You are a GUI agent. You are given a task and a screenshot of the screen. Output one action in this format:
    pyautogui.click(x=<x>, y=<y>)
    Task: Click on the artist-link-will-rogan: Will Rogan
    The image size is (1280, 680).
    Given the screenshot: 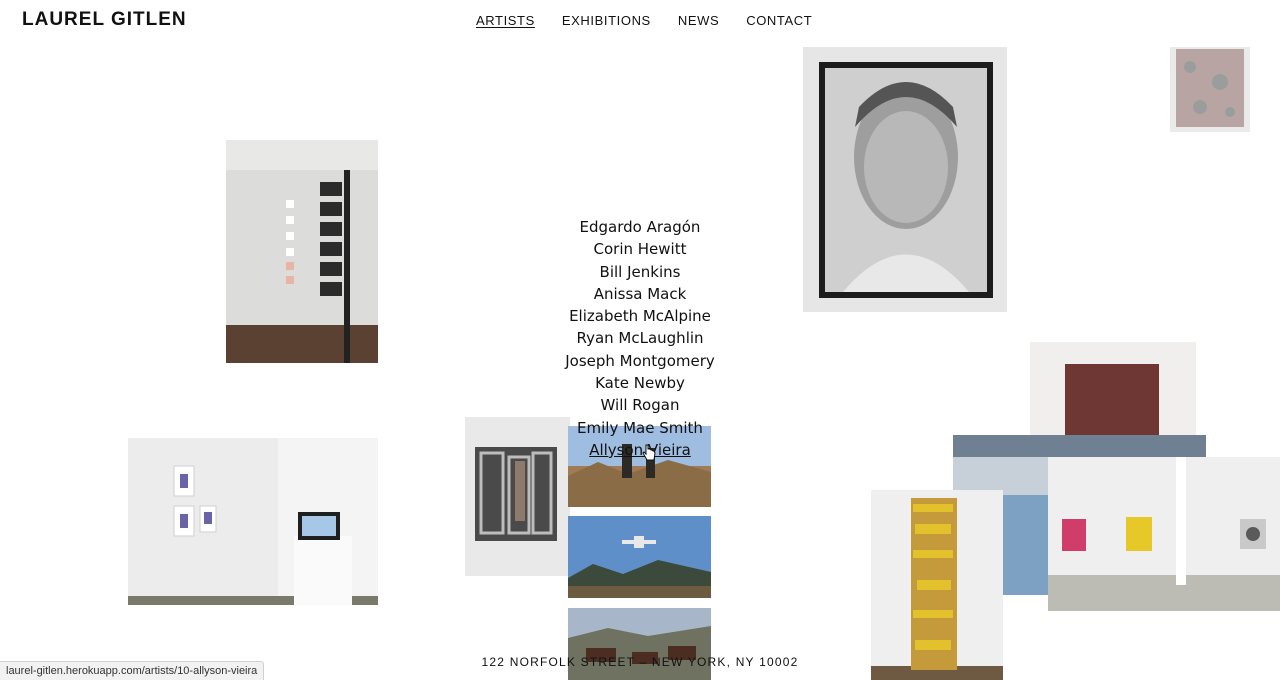 What is the action you would take?
    pyautogui.click(x=640, y=405)
    